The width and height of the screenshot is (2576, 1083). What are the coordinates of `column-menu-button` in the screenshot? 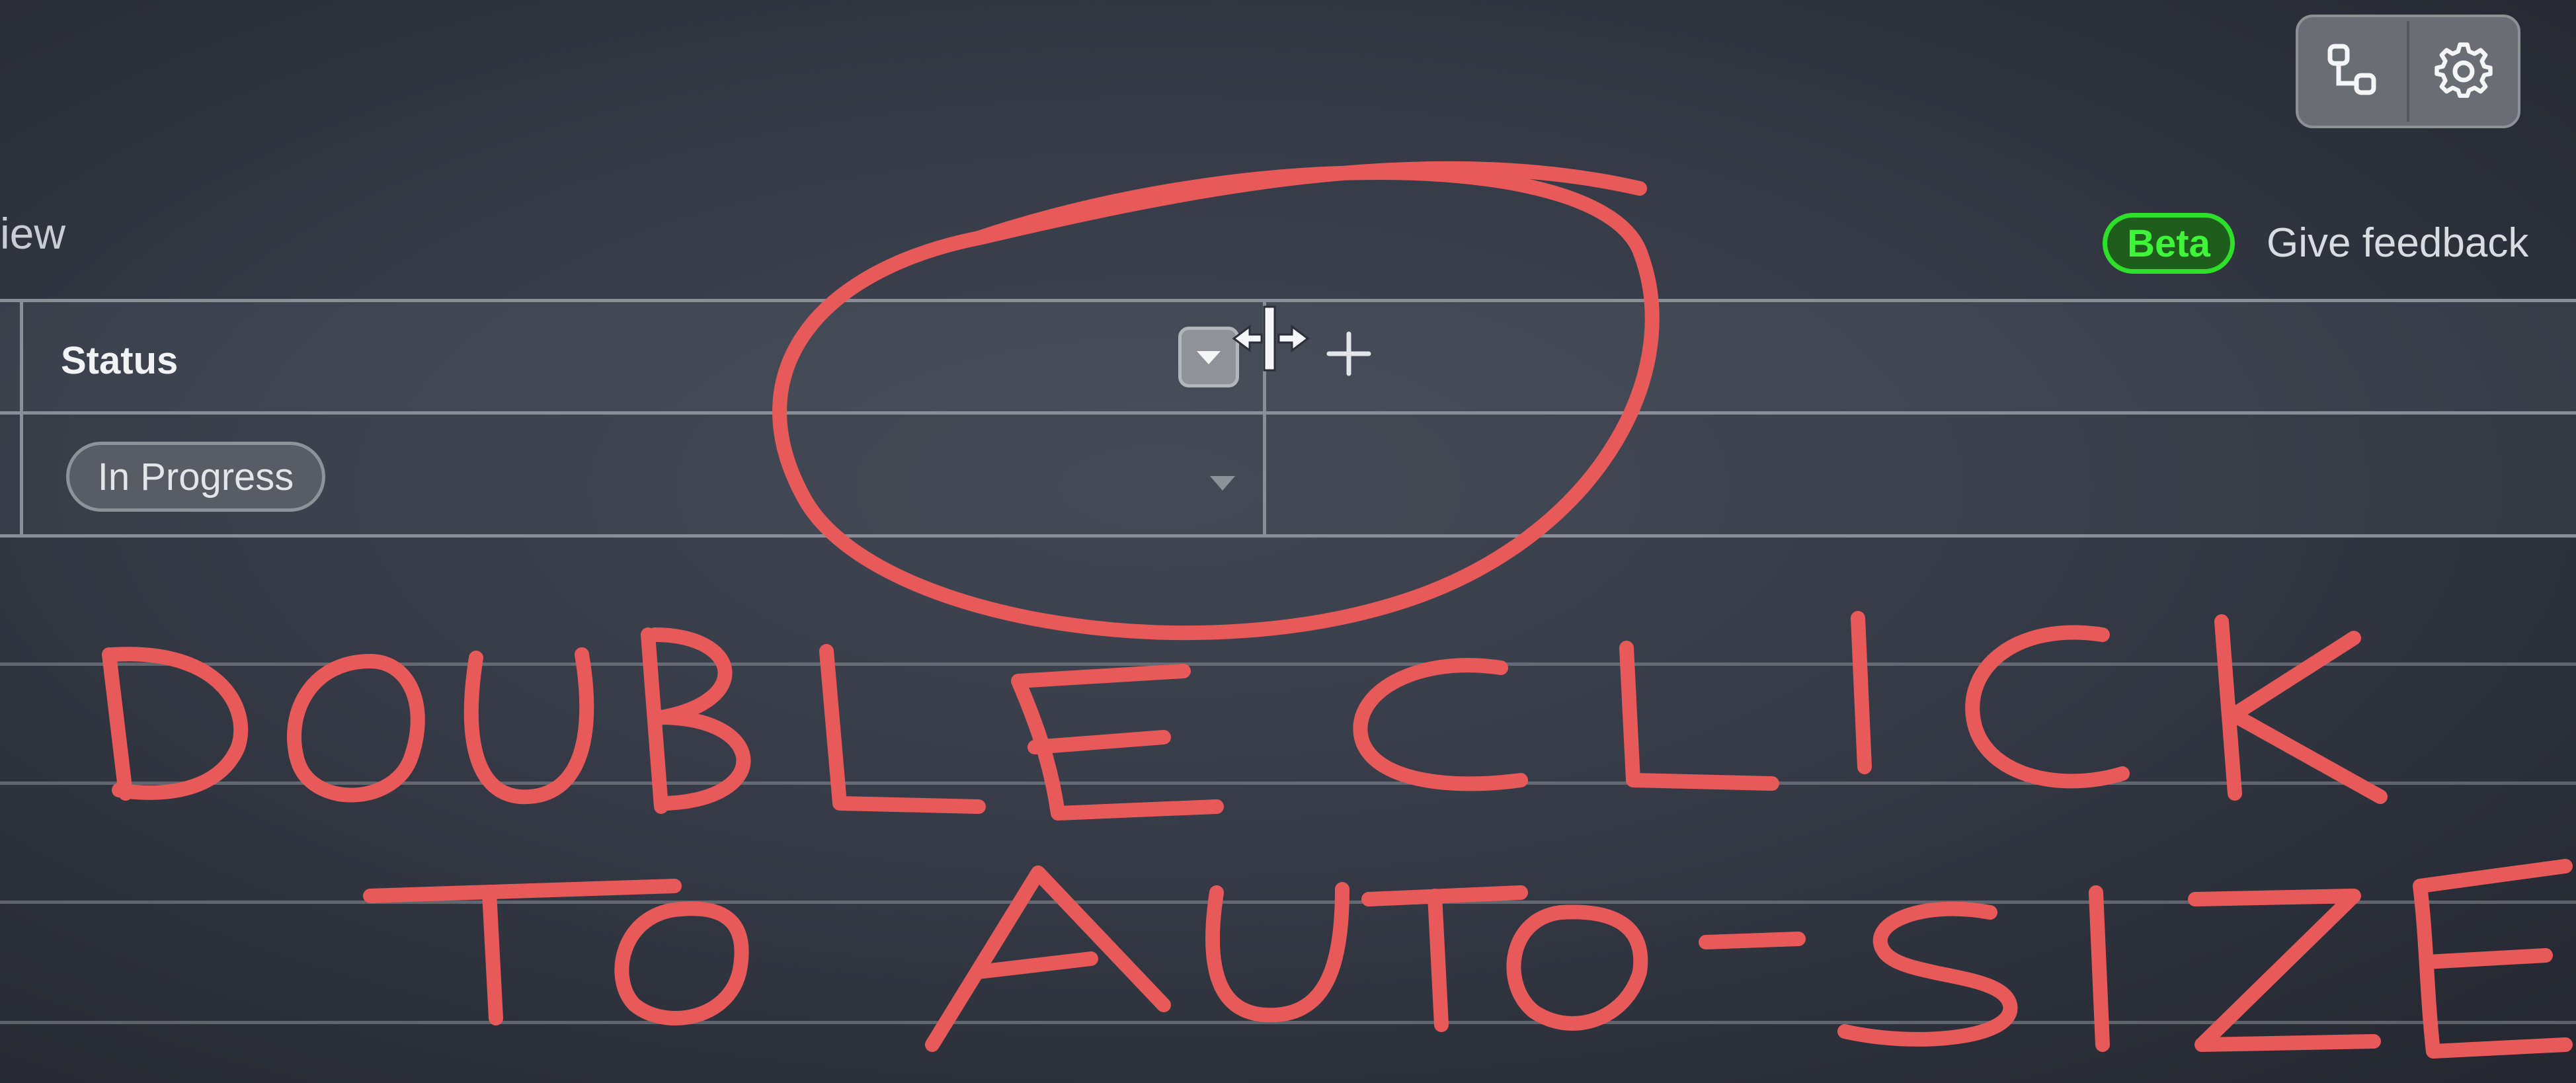 It's located at (1208, 357).